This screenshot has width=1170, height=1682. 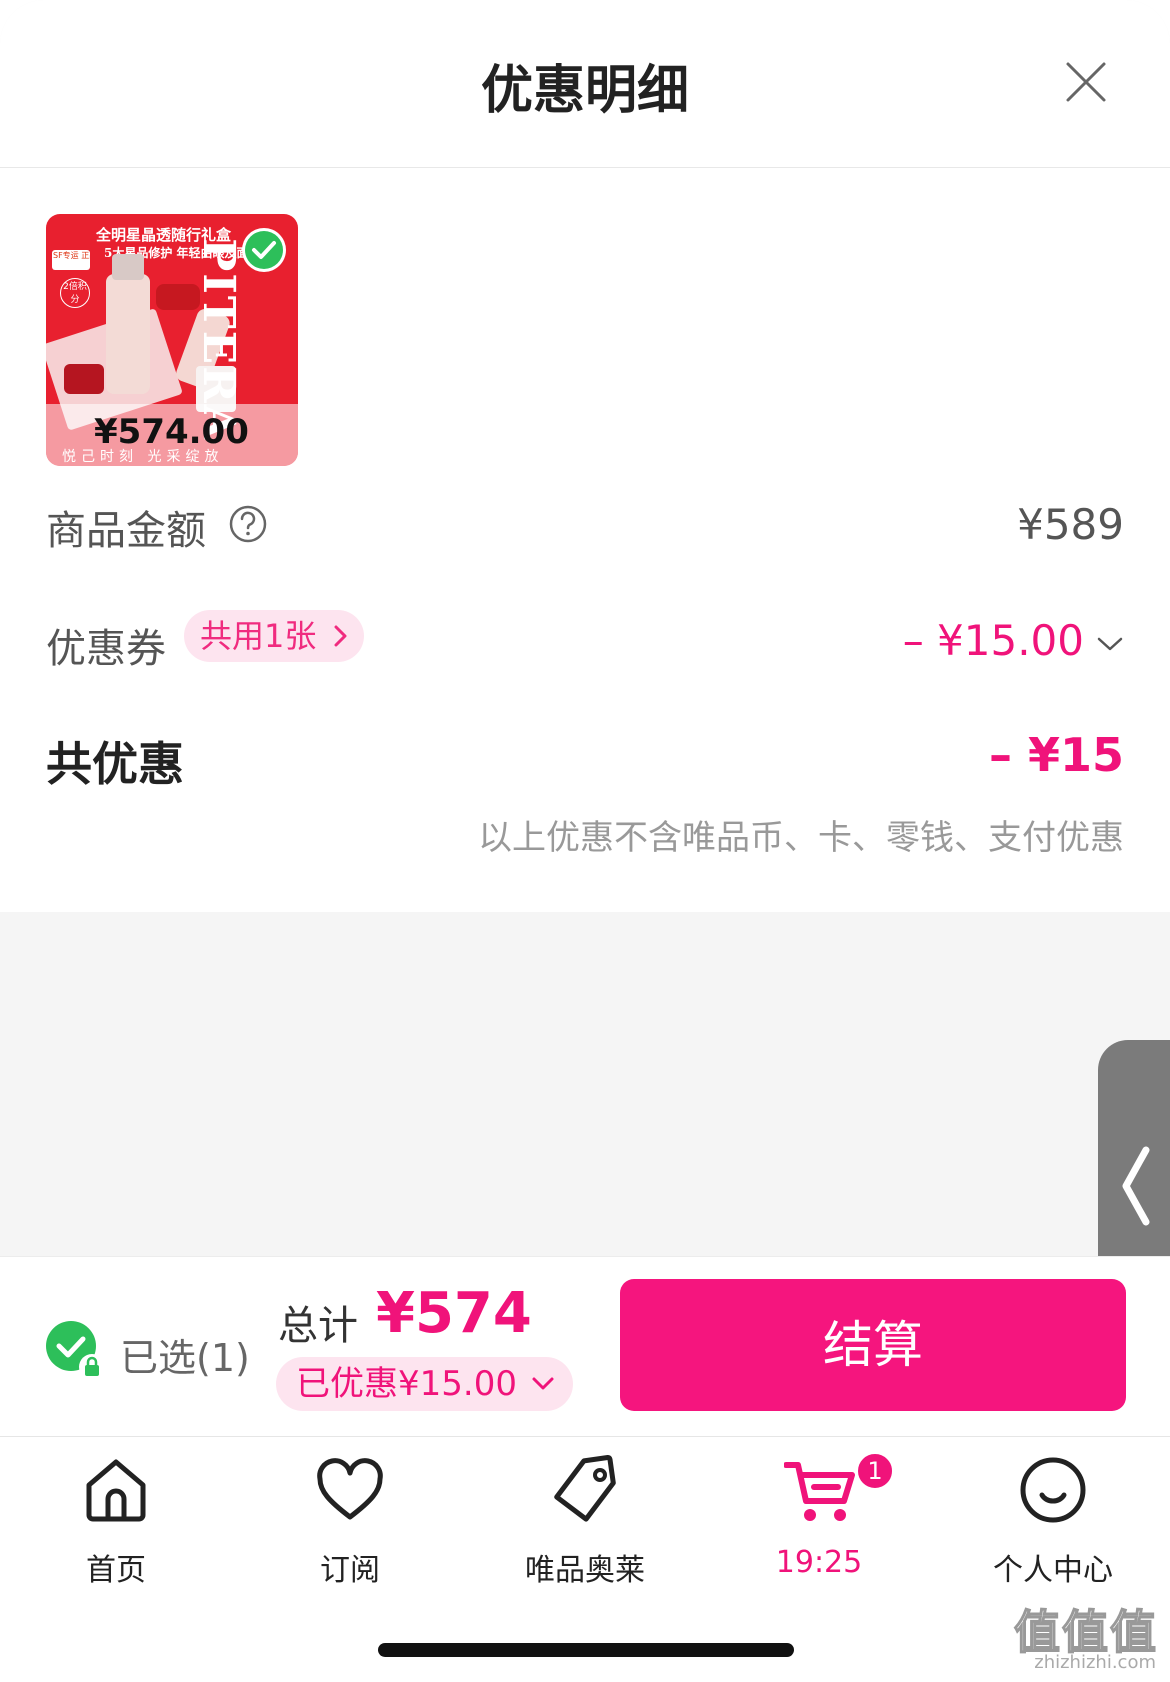 What do you see at coordinates (185, 1358) in the screenshot?
I see `selected-count: 已选(1)` at bounding box center [185, 1358].